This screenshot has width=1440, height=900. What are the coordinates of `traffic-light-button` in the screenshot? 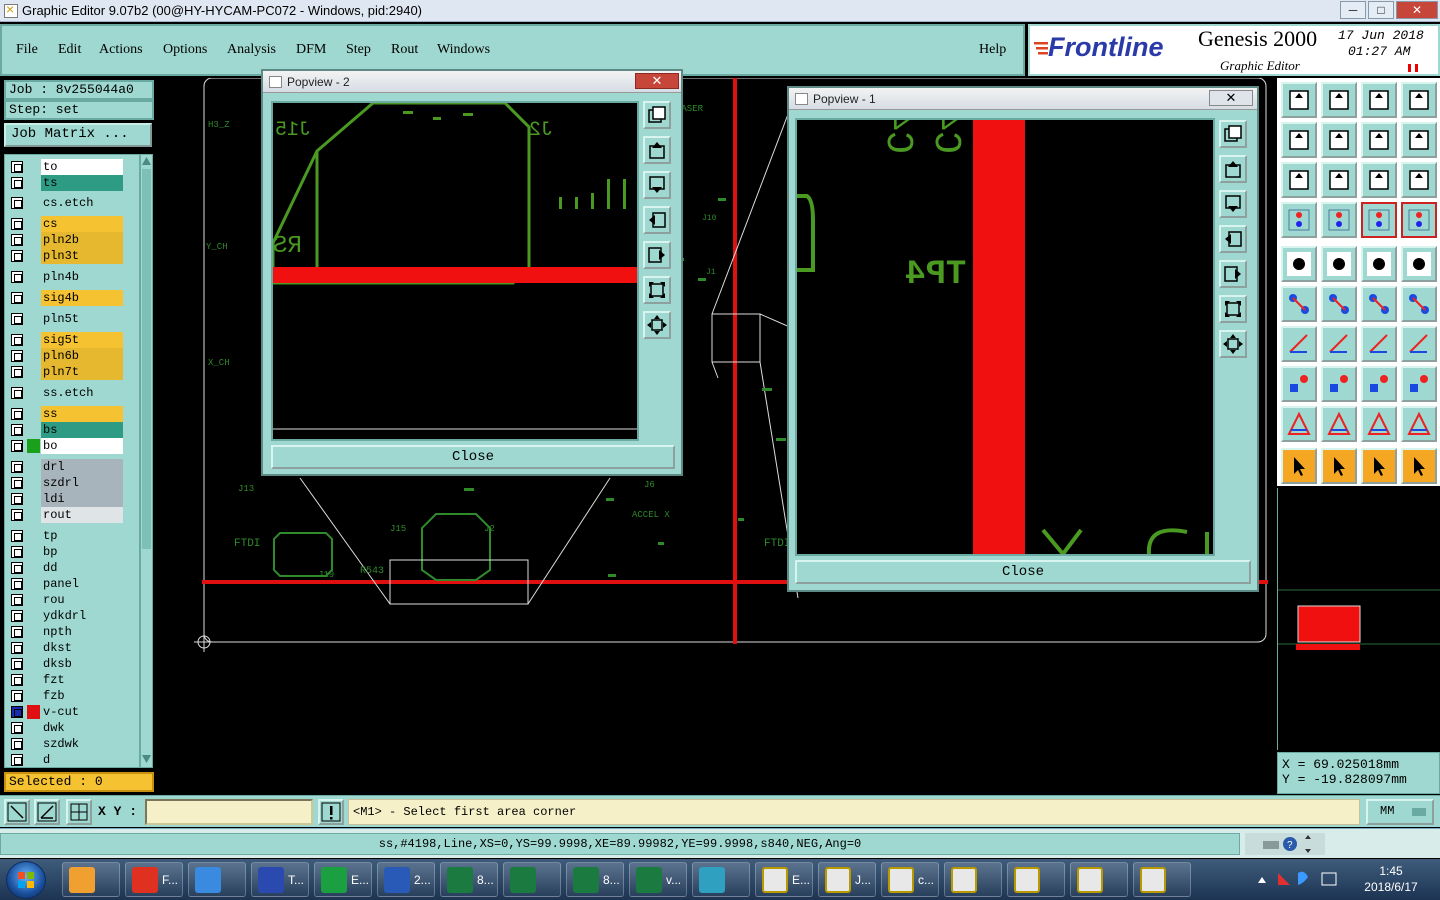 It's located at (1379, 220).